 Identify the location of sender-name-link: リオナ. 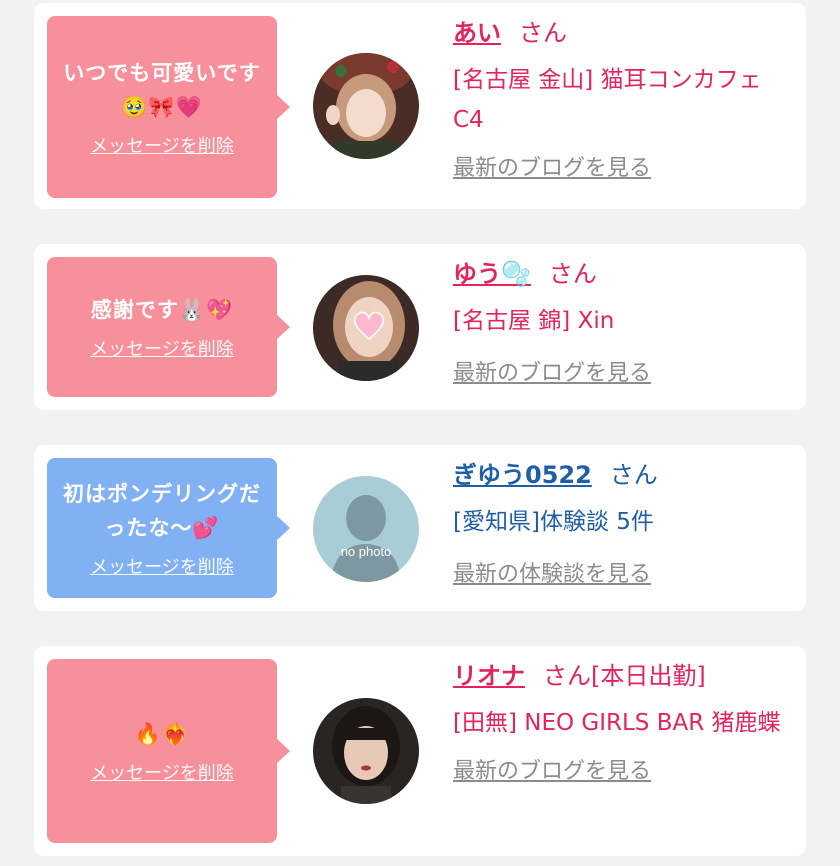
(489, 676).